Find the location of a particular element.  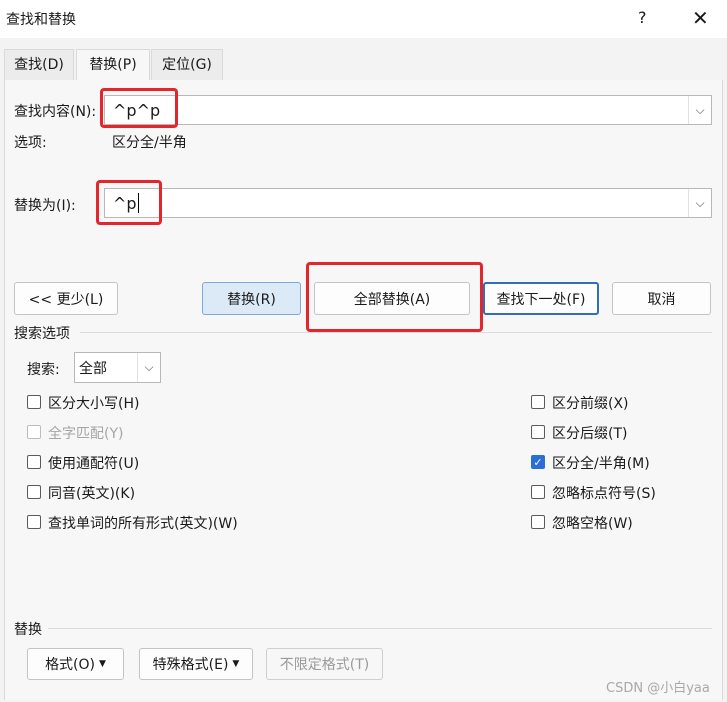

search-options-heading: 搜索选项 is located at coordinates (42, 334).